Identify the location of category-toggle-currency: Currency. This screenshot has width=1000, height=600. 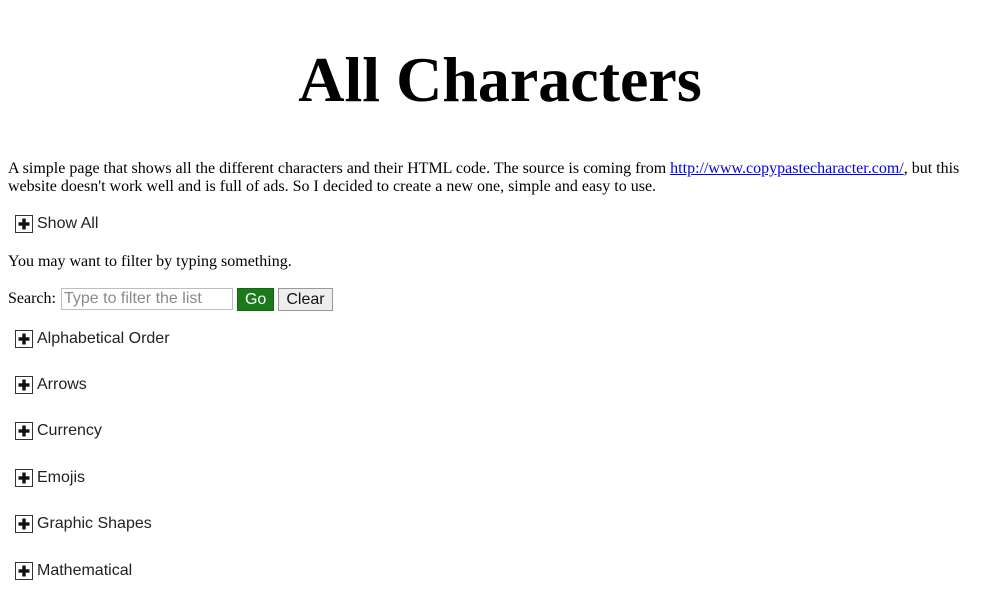
(503, 431).